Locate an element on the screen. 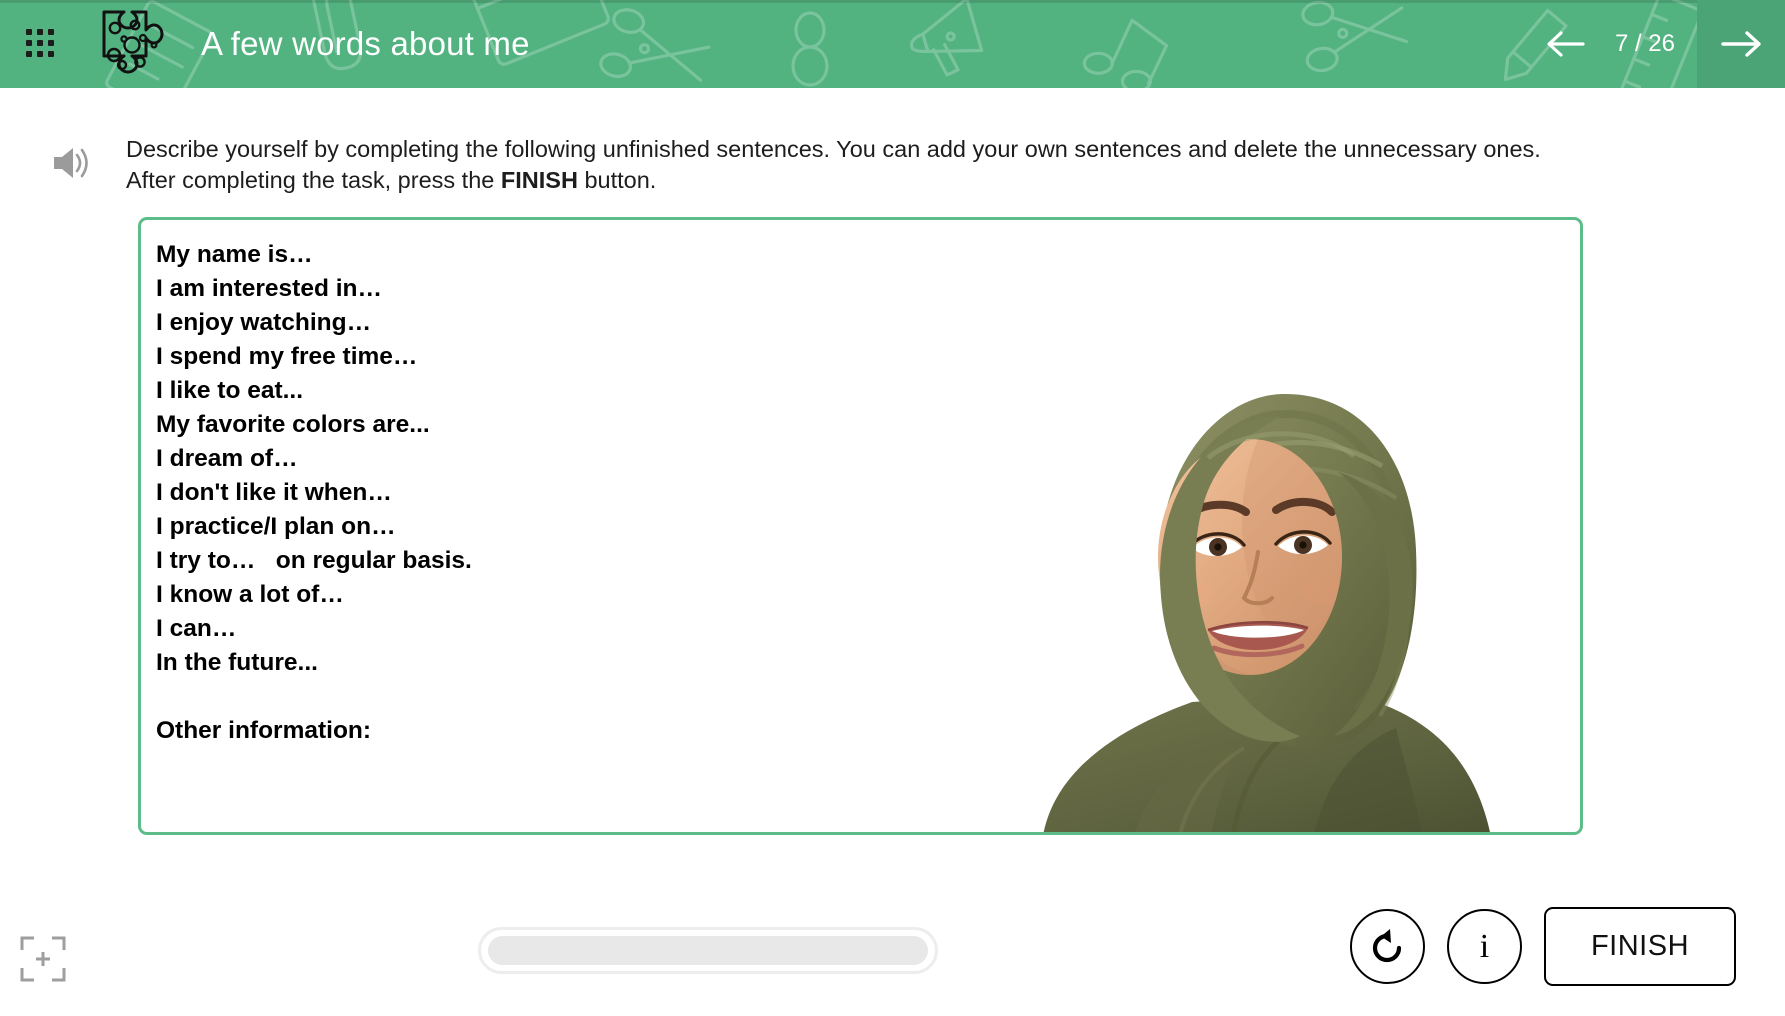 Image resolution: width=1785 pixels, height=1016 pixels. page-title: A few words about me is located at coordinates (365, 43).